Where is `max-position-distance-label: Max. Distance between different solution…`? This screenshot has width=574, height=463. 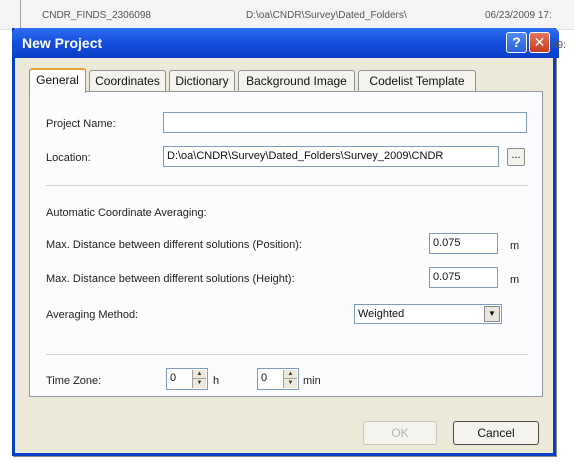 max-position-distance-label: Max. Distance between different solution… is located at coordinates (174, 245).